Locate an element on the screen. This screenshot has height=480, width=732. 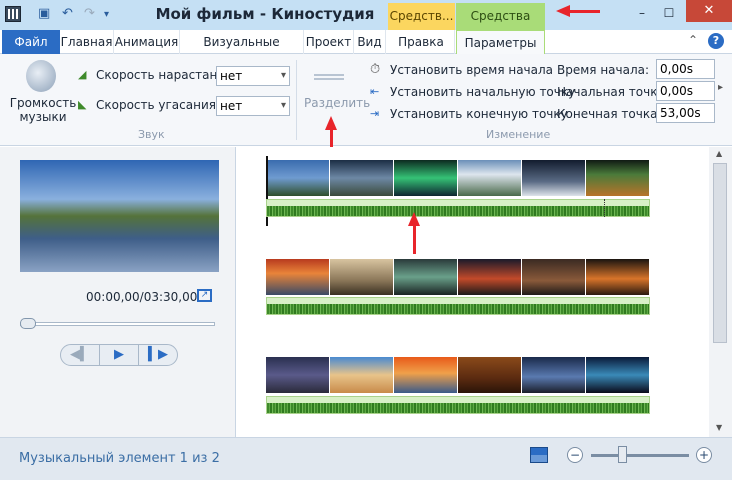
chevron-down-icon: ▾ is located at coordinates (106, 14).